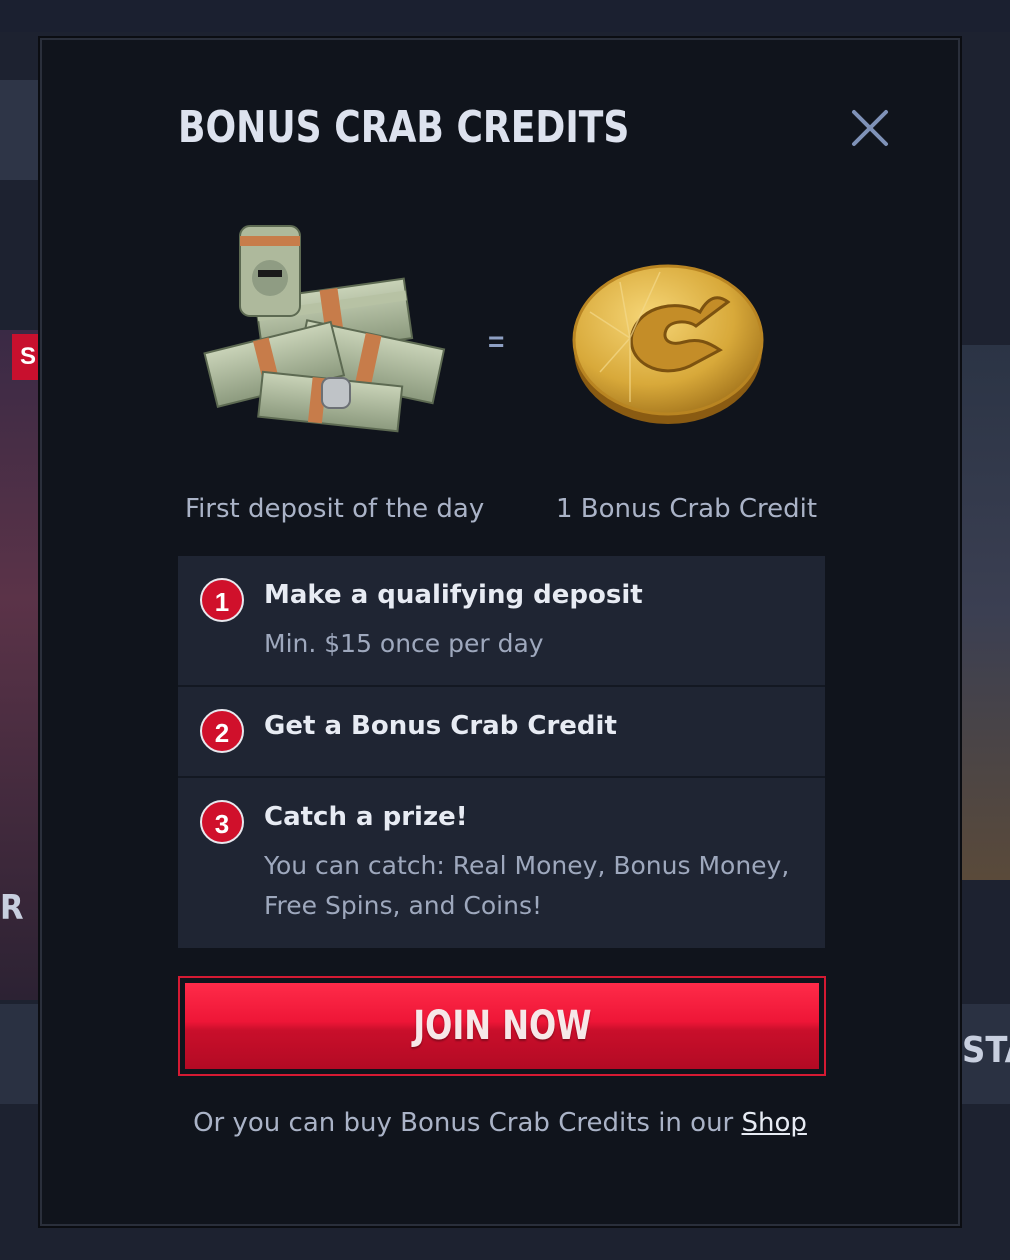  Describe the element at coordinates (366, 817) in the screenshot. I see `step-title: Catch a prize!` at that location.